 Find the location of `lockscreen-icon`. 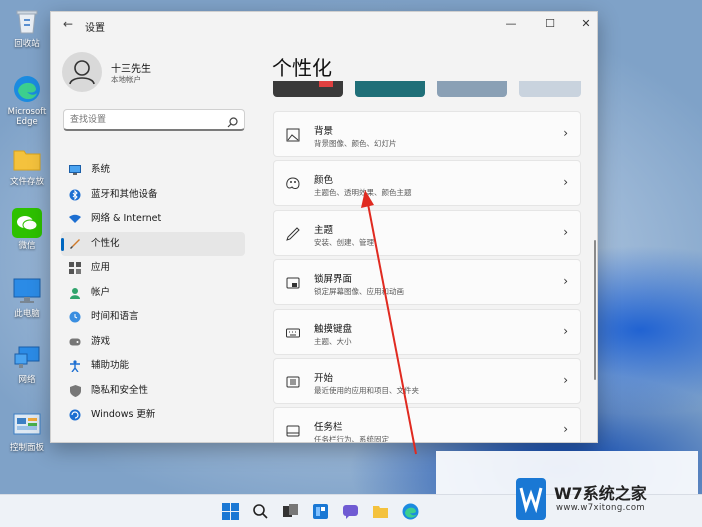

lockscreen-icon is located at coordinates (293, 282).